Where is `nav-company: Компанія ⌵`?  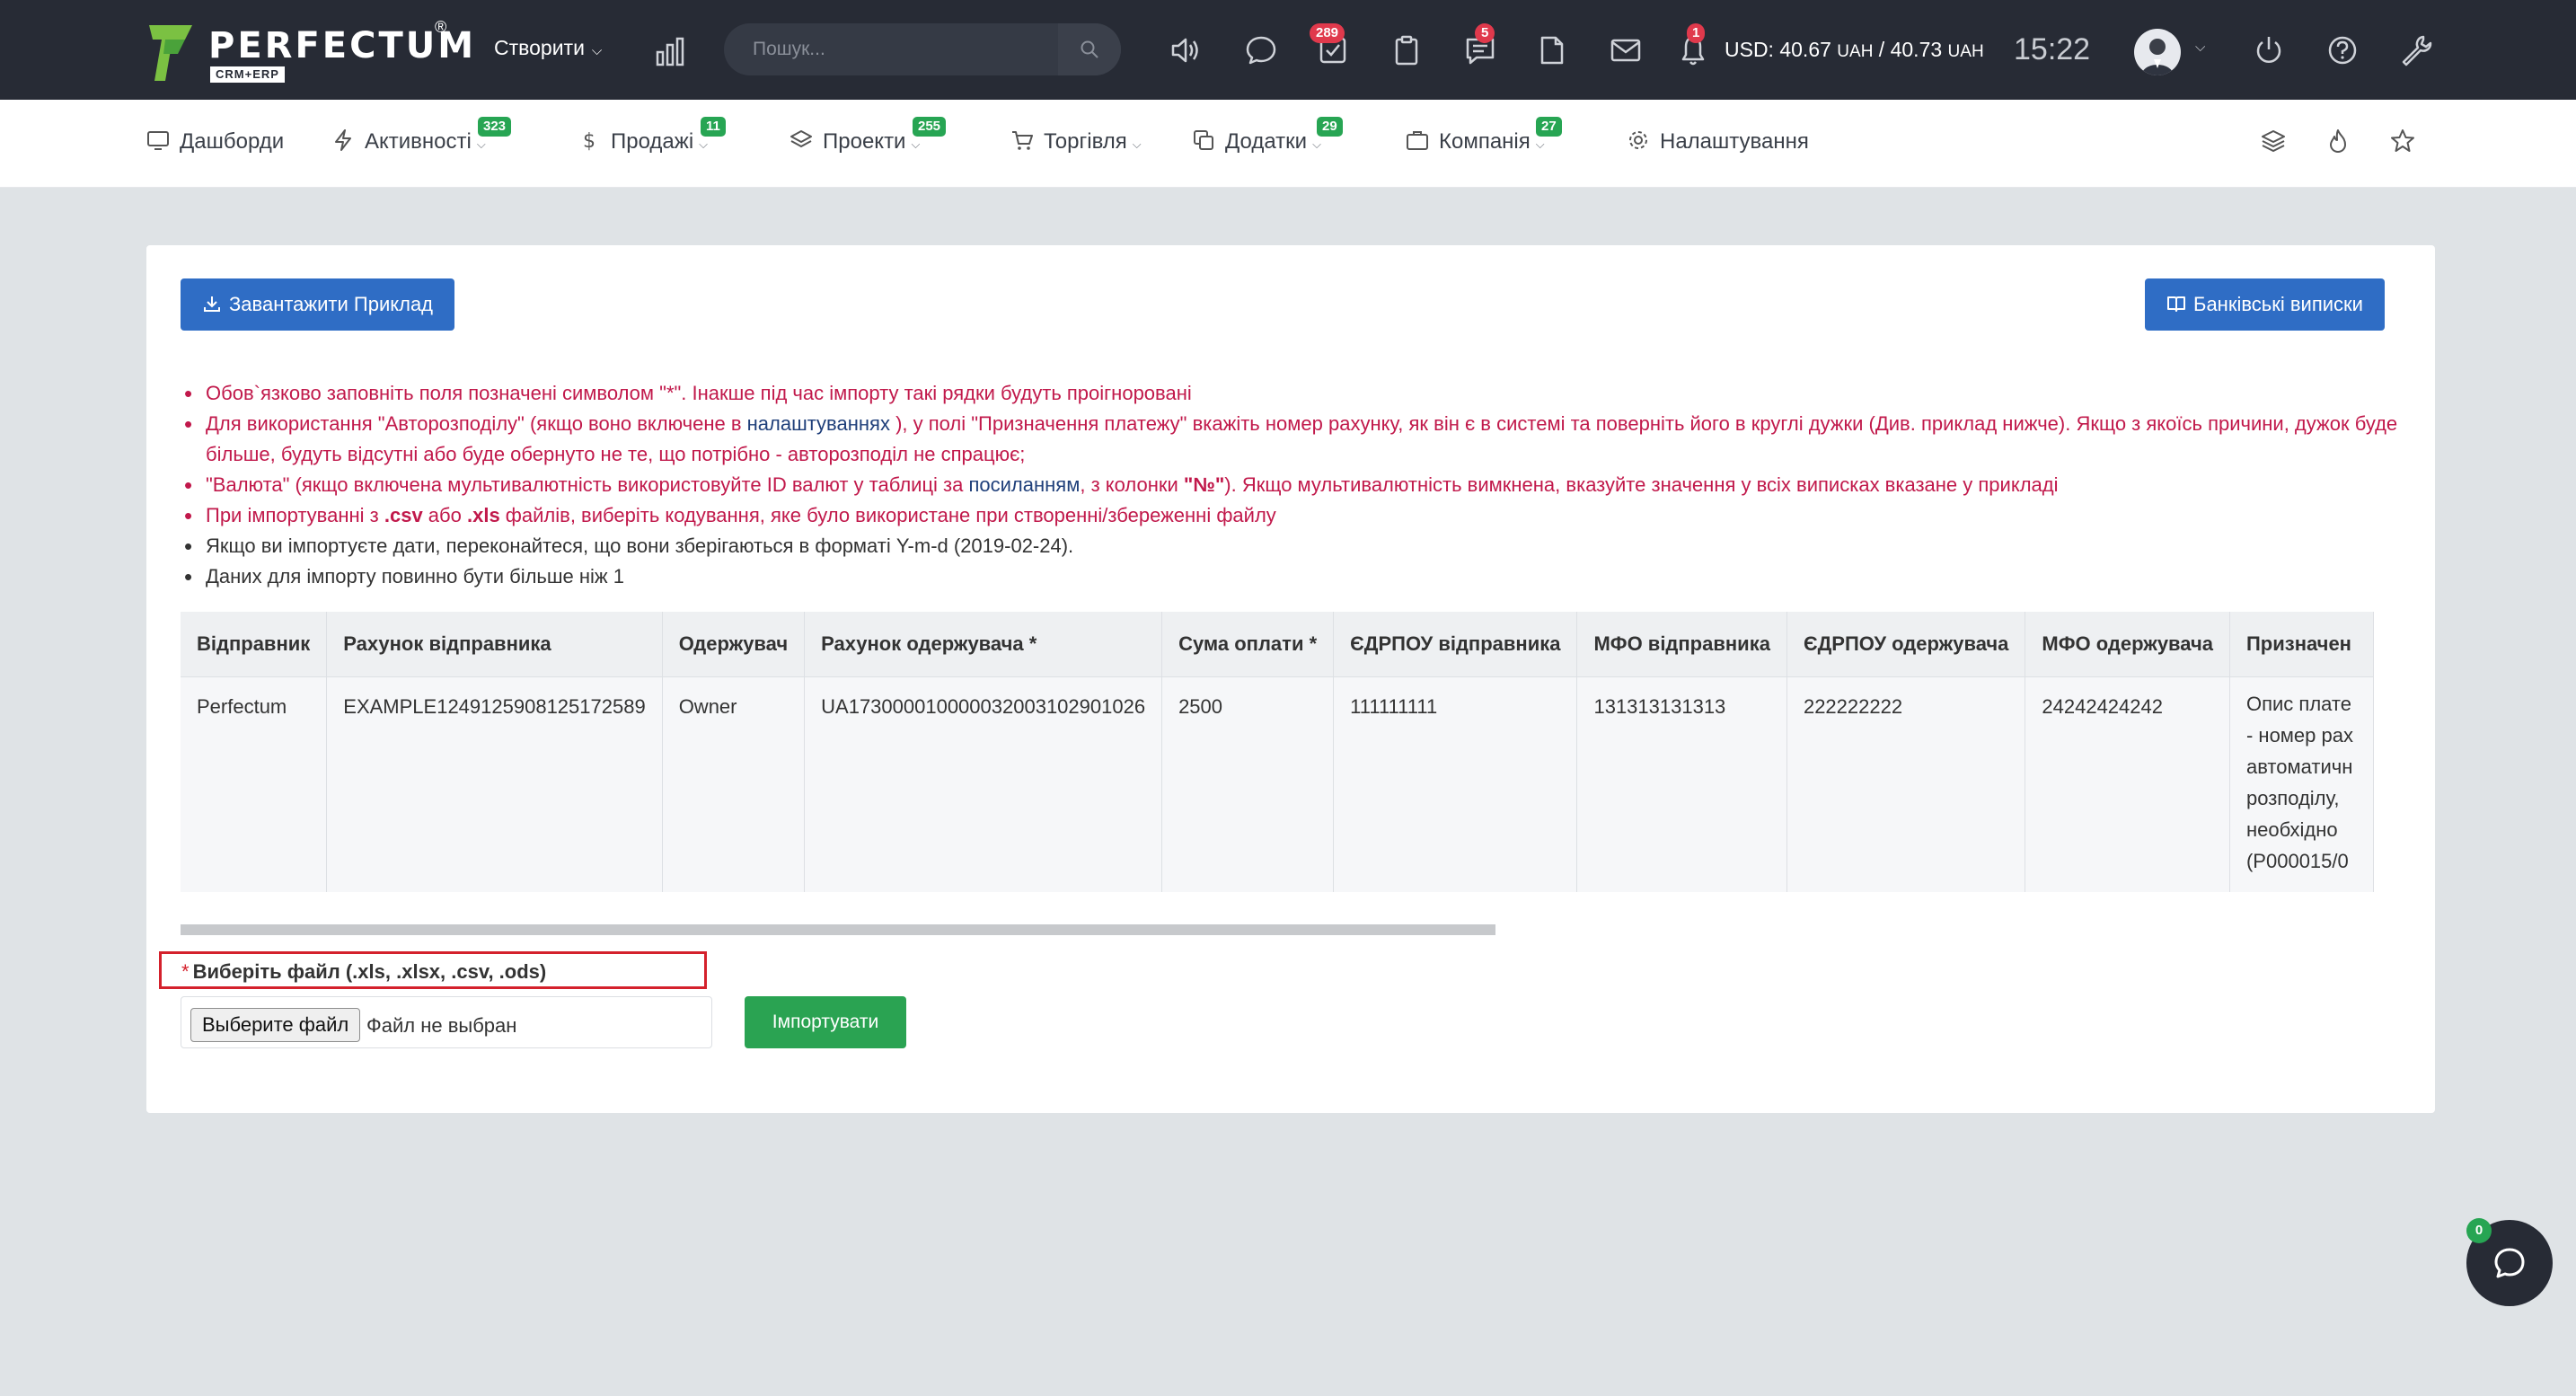
nav-company: Компанія ⌵ is located at coordinates (1475, 142).